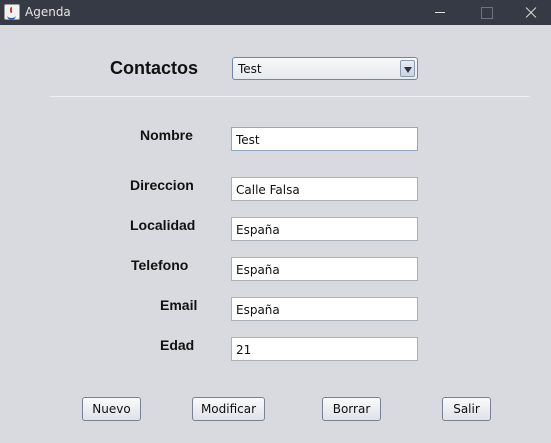  Describe the element at coordinates (154, 68) in the screenshot. I see `contacts-label: Contactos` at that location.